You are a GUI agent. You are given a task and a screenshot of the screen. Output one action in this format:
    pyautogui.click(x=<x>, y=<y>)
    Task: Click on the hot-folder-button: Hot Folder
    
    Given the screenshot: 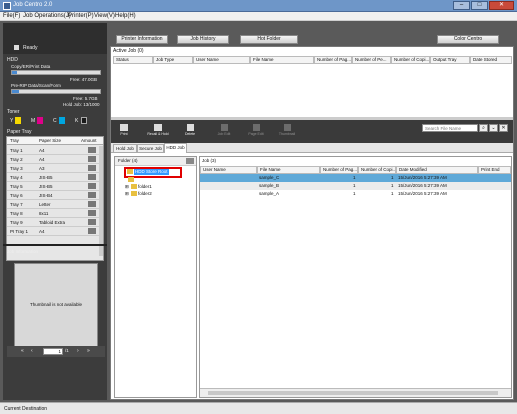 What is the action you would take?
    pyautogui.click(x=269, y=39)
    